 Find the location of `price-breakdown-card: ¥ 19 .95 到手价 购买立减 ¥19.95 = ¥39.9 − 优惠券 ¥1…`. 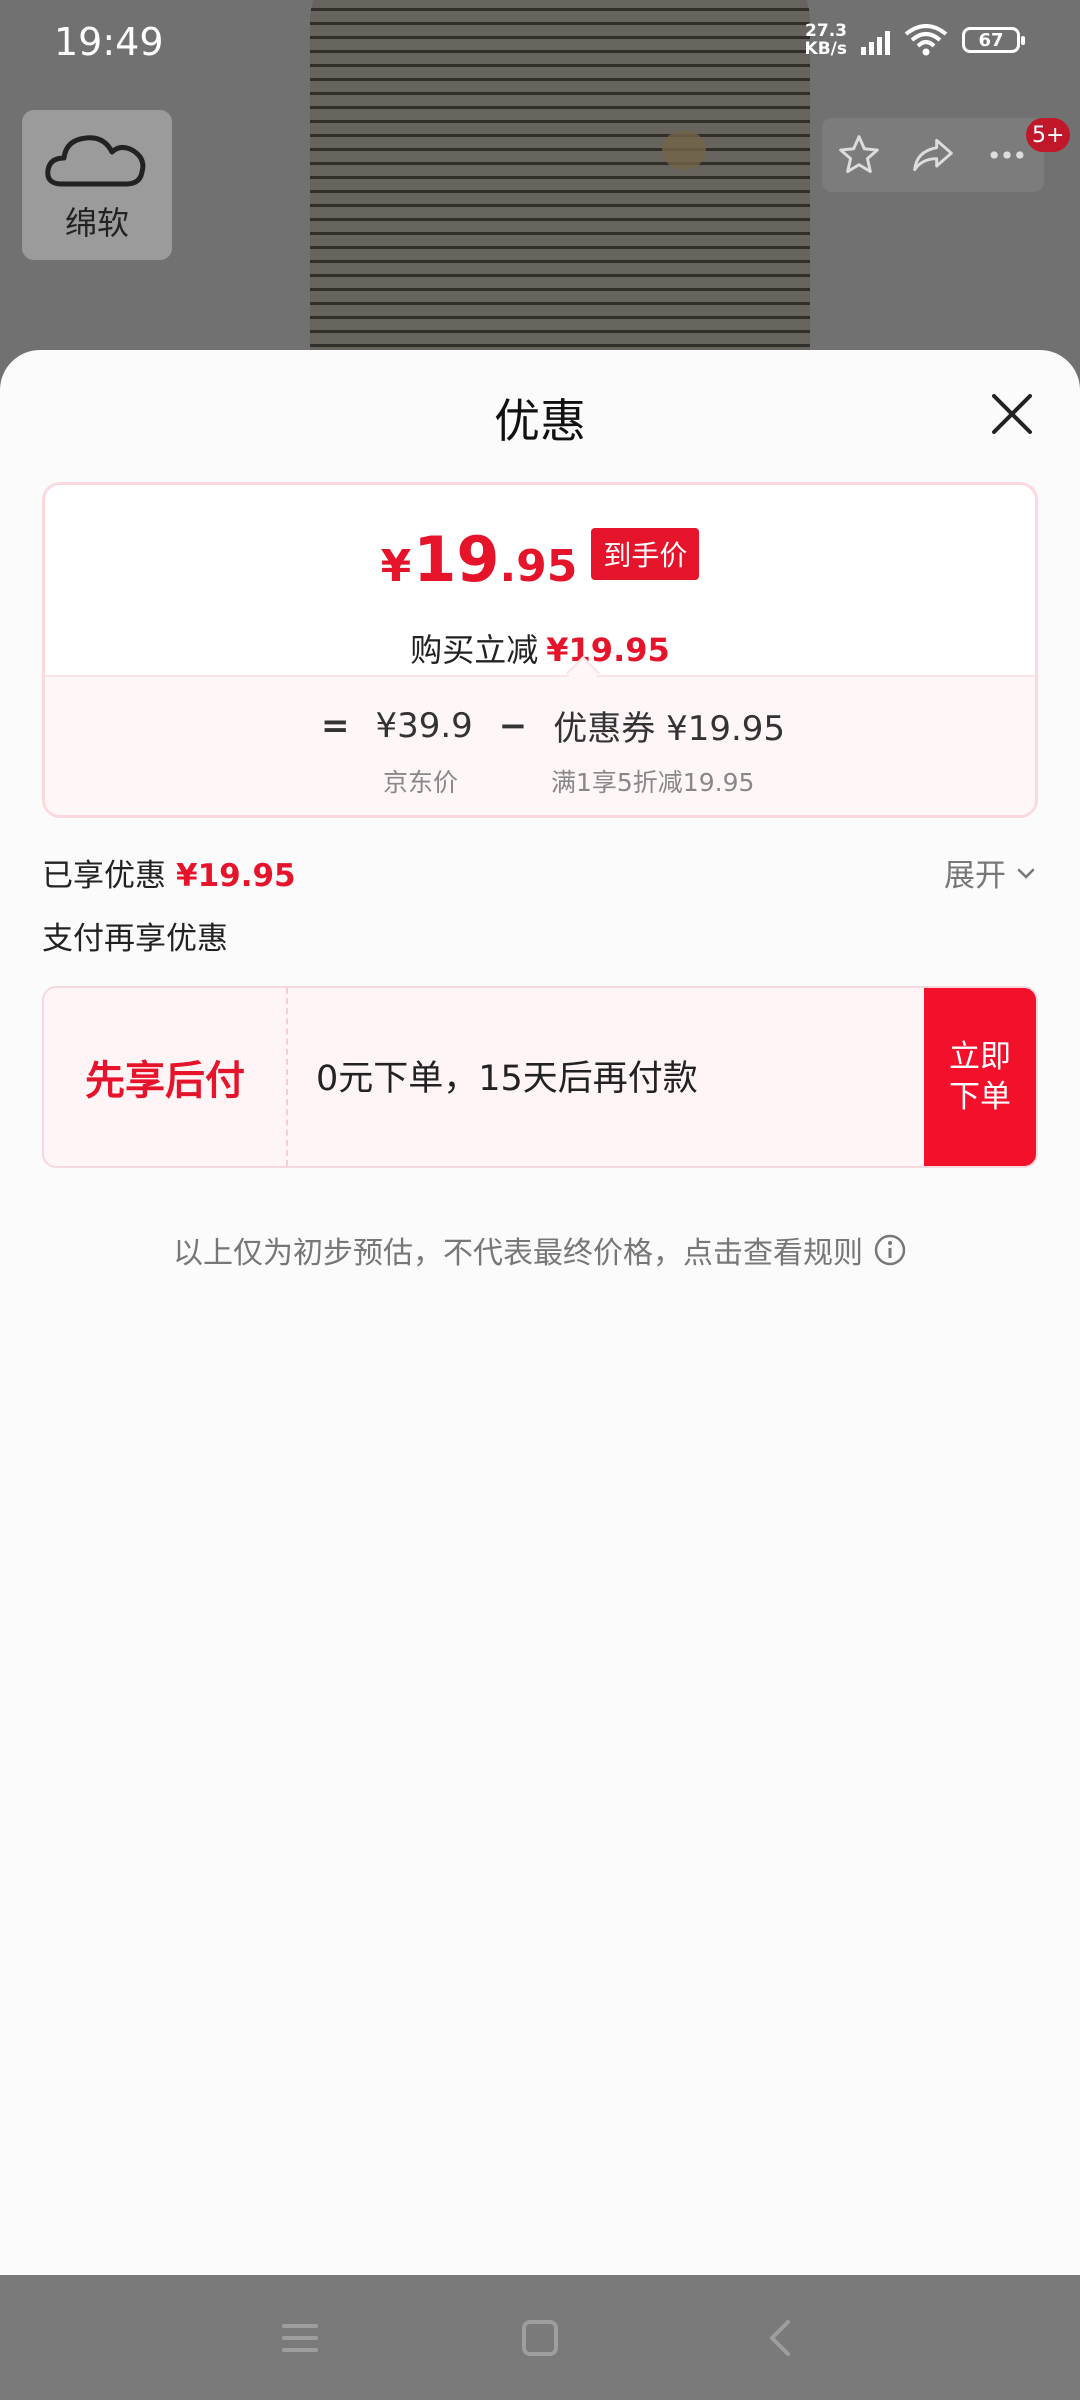

price-breakdown-card: ¥ 19 .95 到手价 购买立减 ¥19.95 = ¥39.9 − 优惠券 ¥1… is located at coordinates (540, 650).